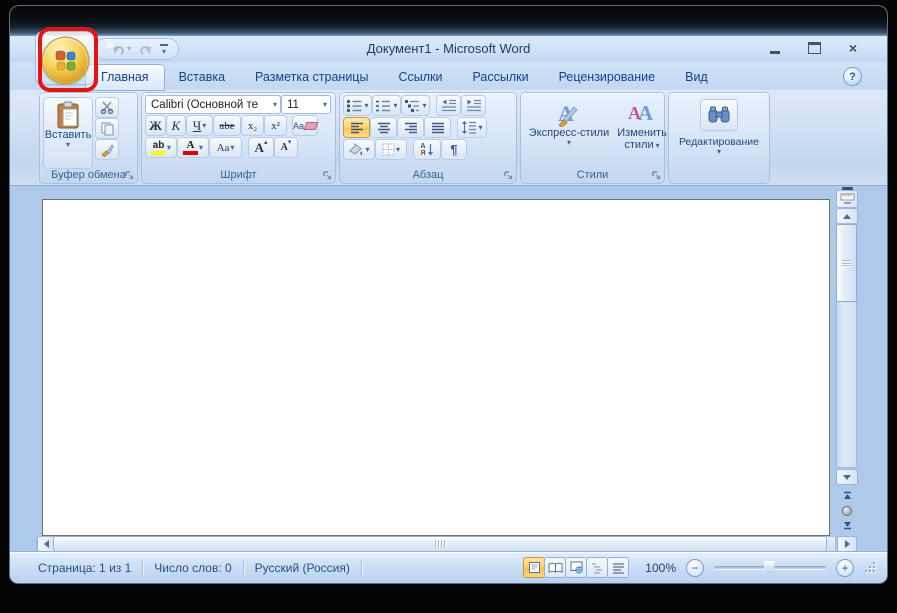 The width and height of the screenshot is (897, 613). I want to click on highlight-dropdown-icon: ▾, so click(169, 148).